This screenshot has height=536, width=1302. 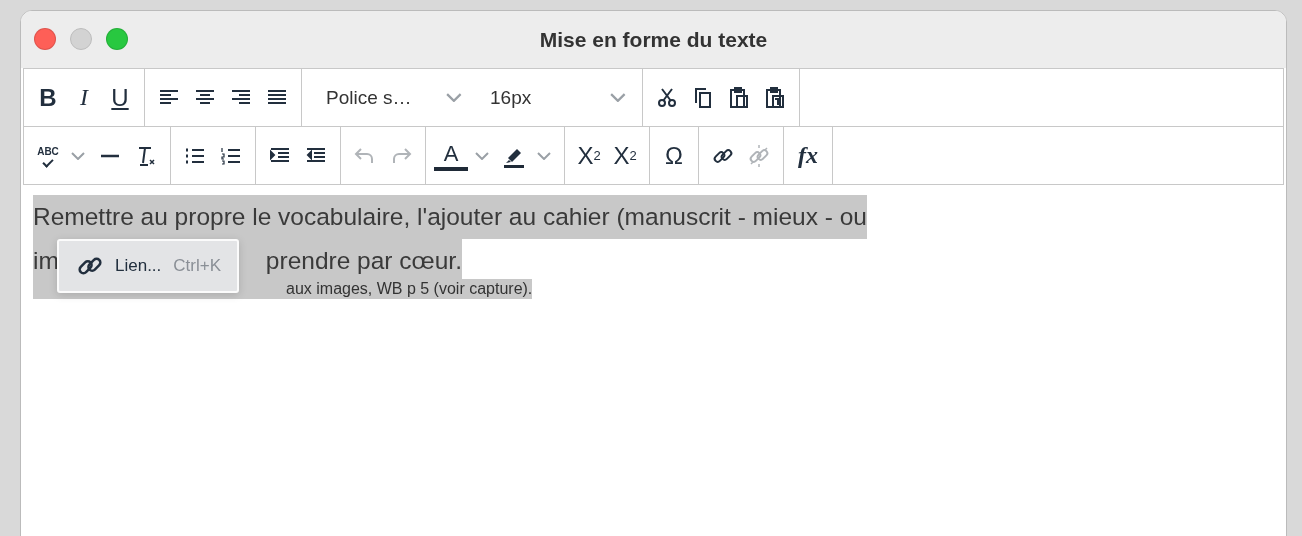 What do you see at coordinates (48, 97) in the screenshot?
I see `bold-button: B` at bounding box center [48, 97].